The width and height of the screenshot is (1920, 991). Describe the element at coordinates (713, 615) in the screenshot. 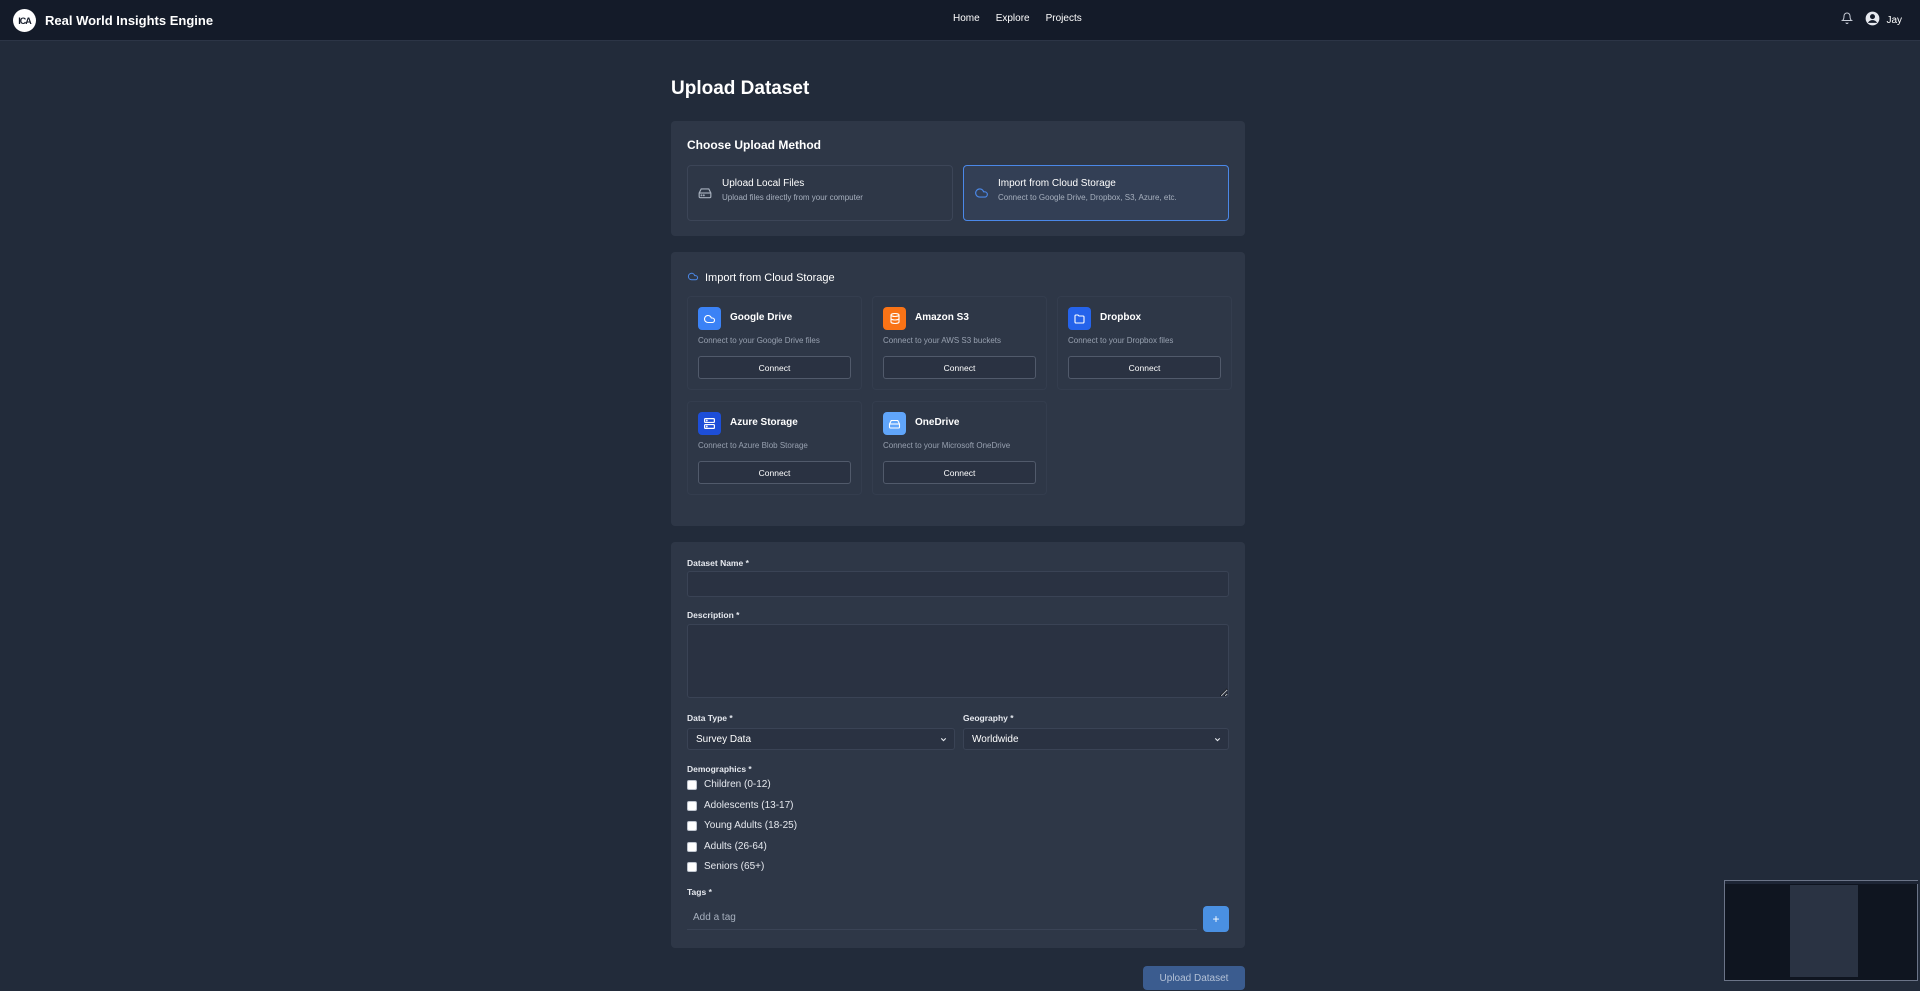

I see `description-label: Description *` at that location.